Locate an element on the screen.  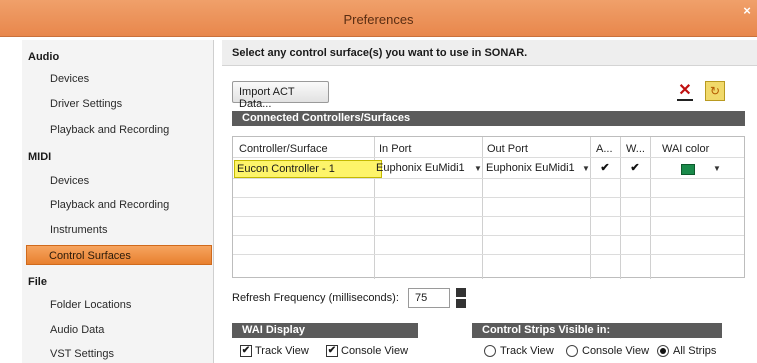
strips-all-strips-radio: All Strips is located at coordinates (686, 351).